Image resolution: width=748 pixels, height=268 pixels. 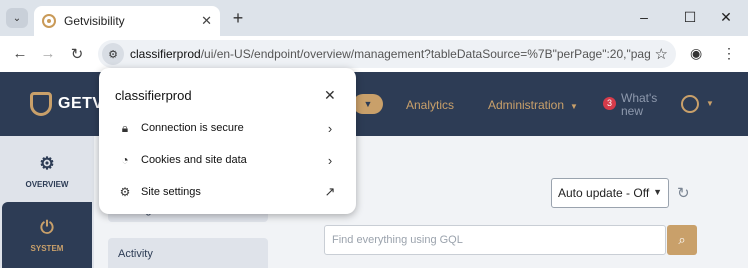 I want to click on browser-tabstrip: ⌄ Getvisibility ✕ + – ☐ ✕, so click(x=374, y=18).